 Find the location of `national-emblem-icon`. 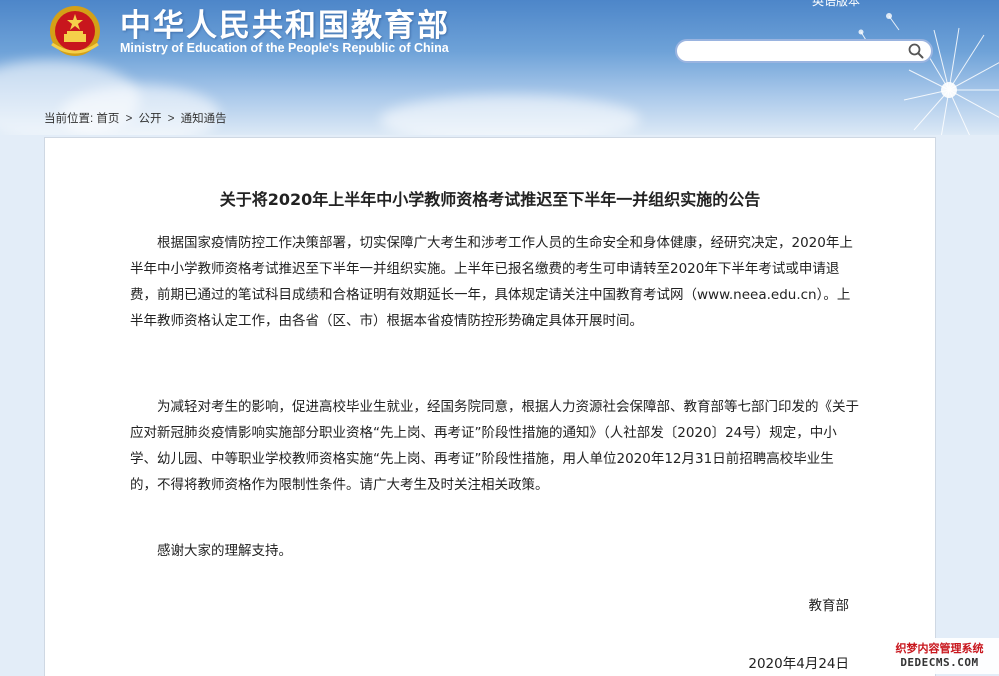

national-emblem-icon is located at coordinates (75, 31).